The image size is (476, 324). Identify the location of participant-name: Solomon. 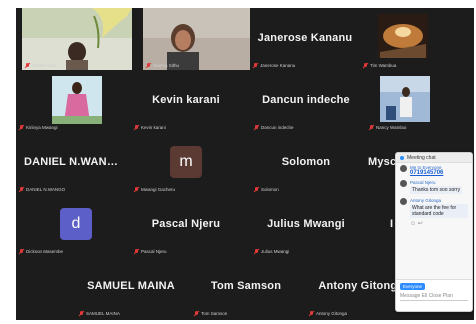
(306, 162).